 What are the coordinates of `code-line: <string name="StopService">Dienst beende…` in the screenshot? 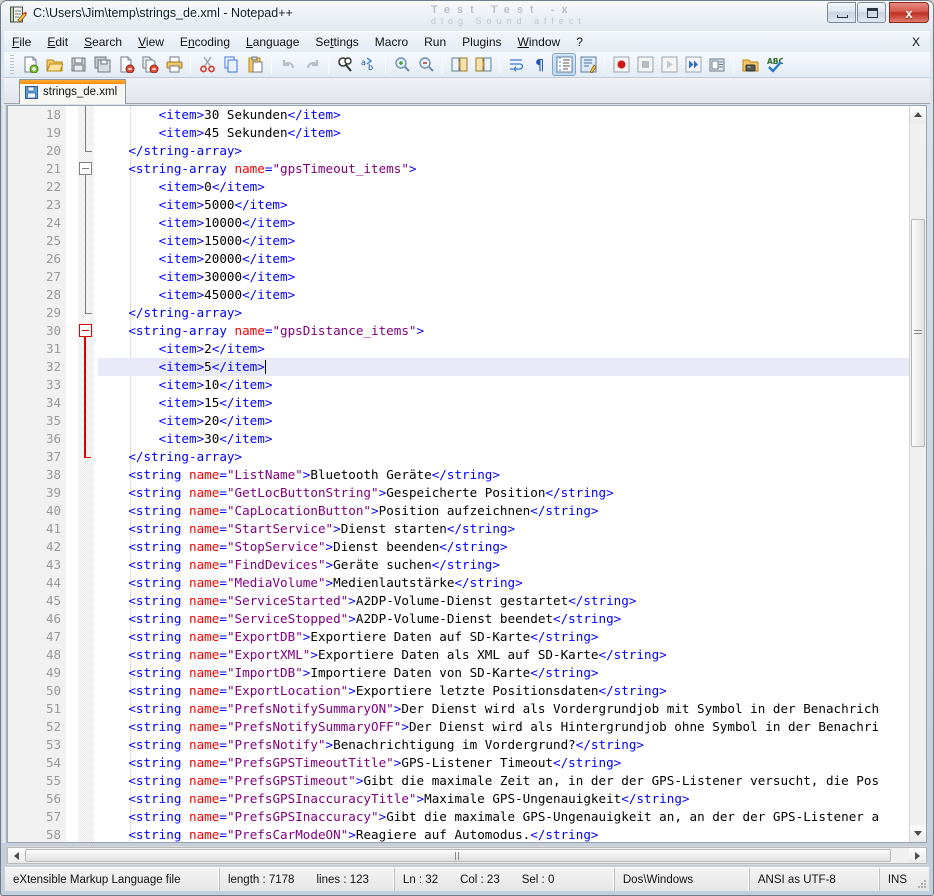 It's located at (512, 547).